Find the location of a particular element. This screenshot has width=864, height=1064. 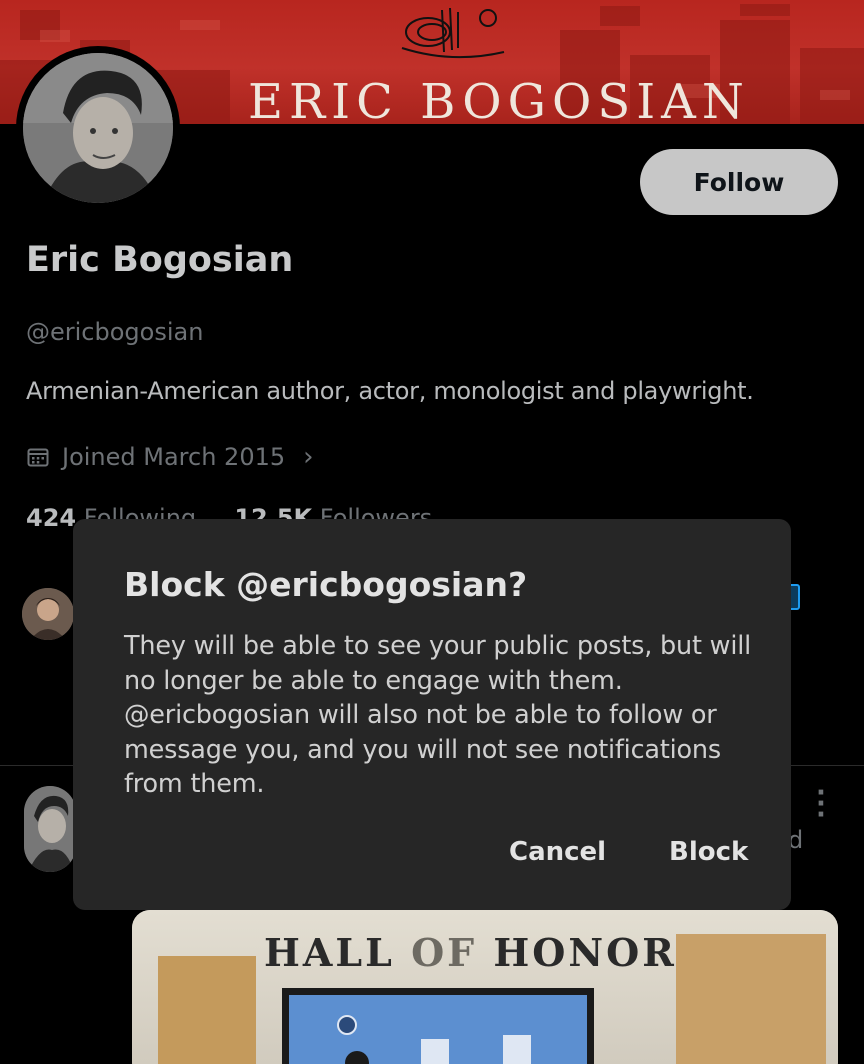

hall-of-honor-sign: HALL OF HONOR is located at coordinates (470, 952).